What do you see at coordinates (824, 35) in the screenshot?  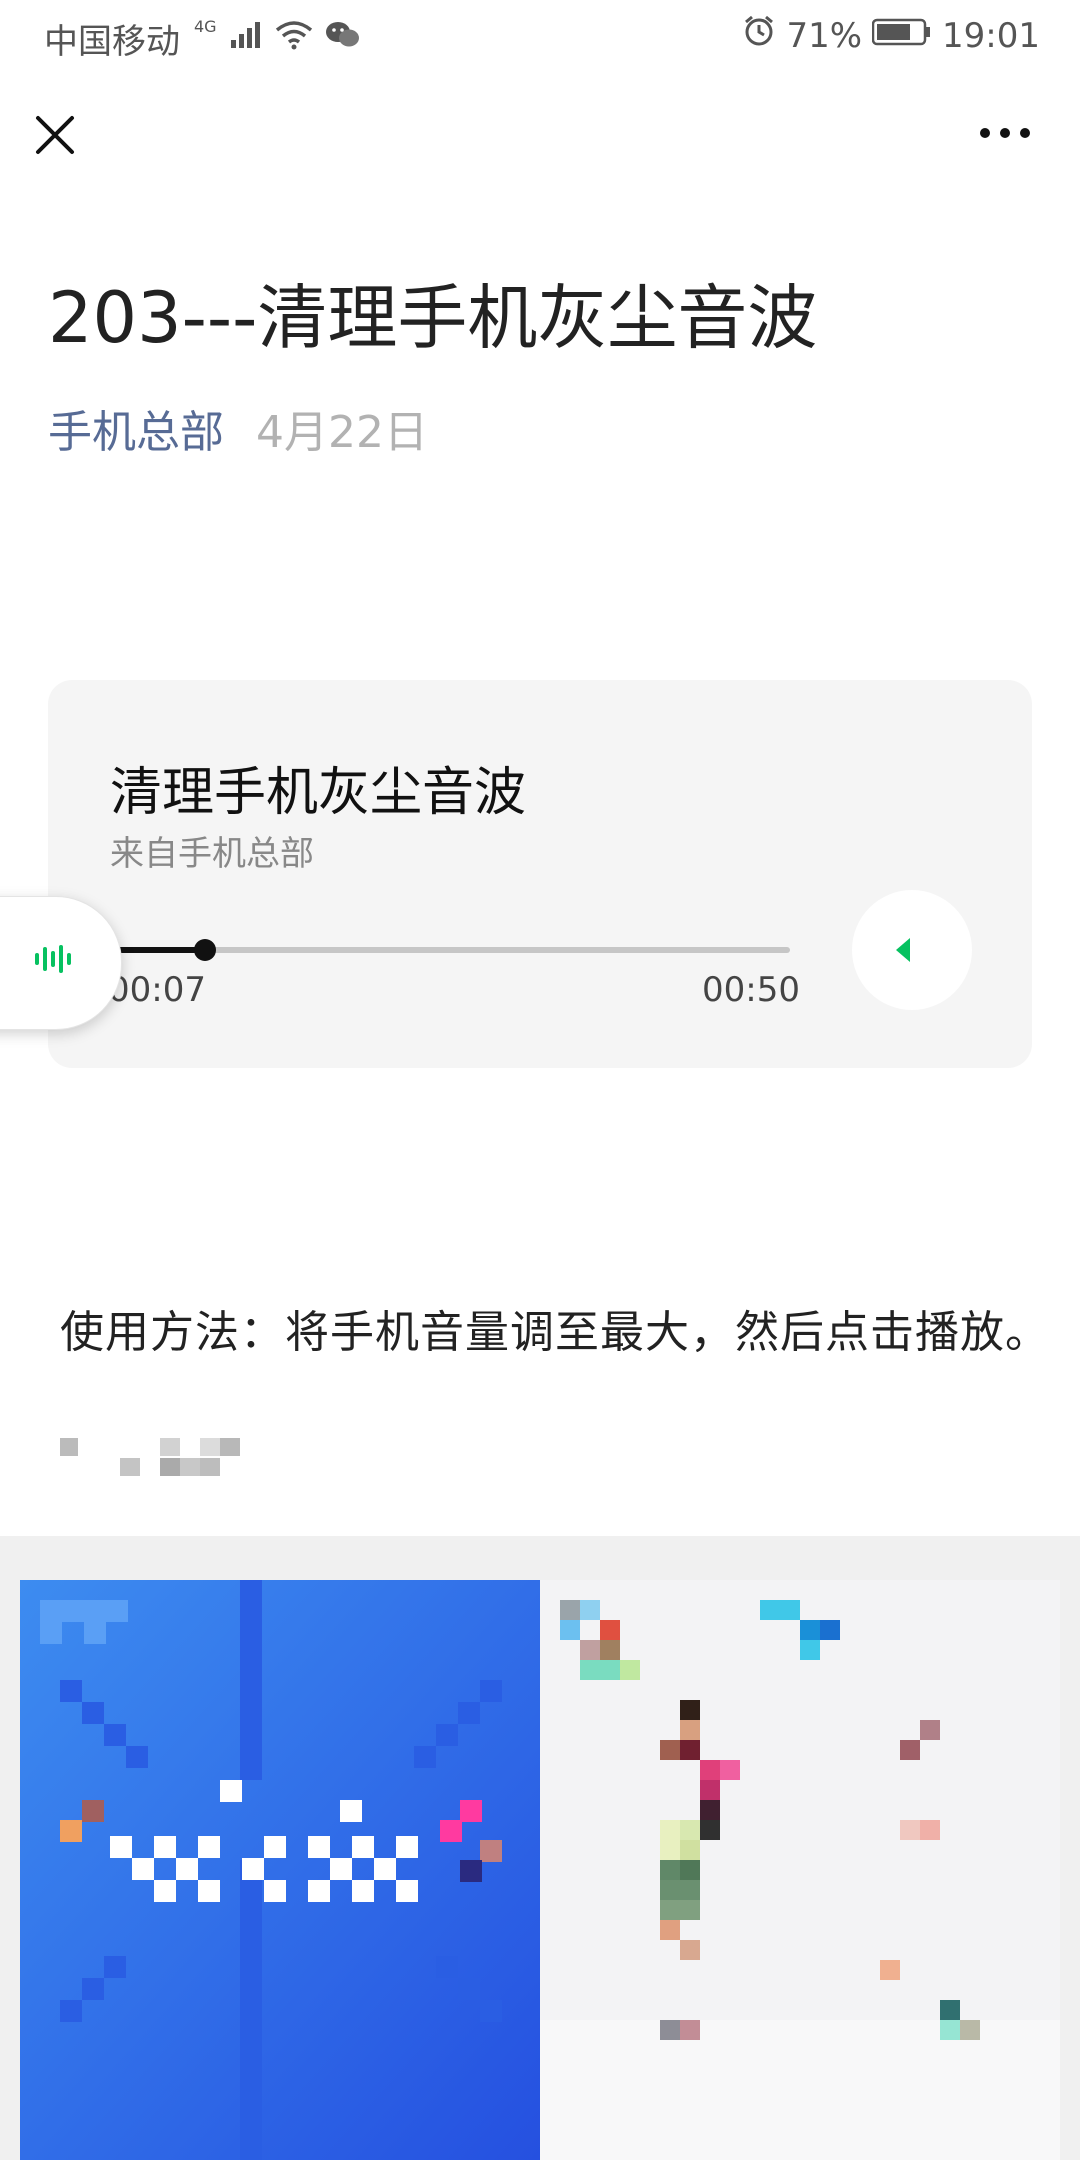 I see `battery-percent: 71%` at bounding box center [824, 35].